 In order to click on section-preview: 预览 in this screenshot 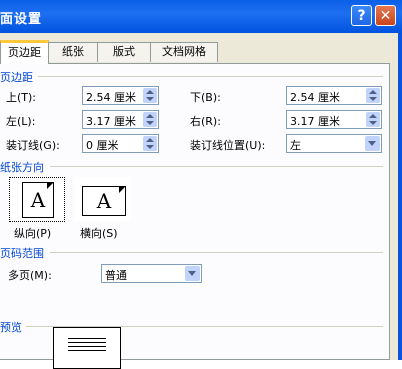, I will do `click(11, 327)`.